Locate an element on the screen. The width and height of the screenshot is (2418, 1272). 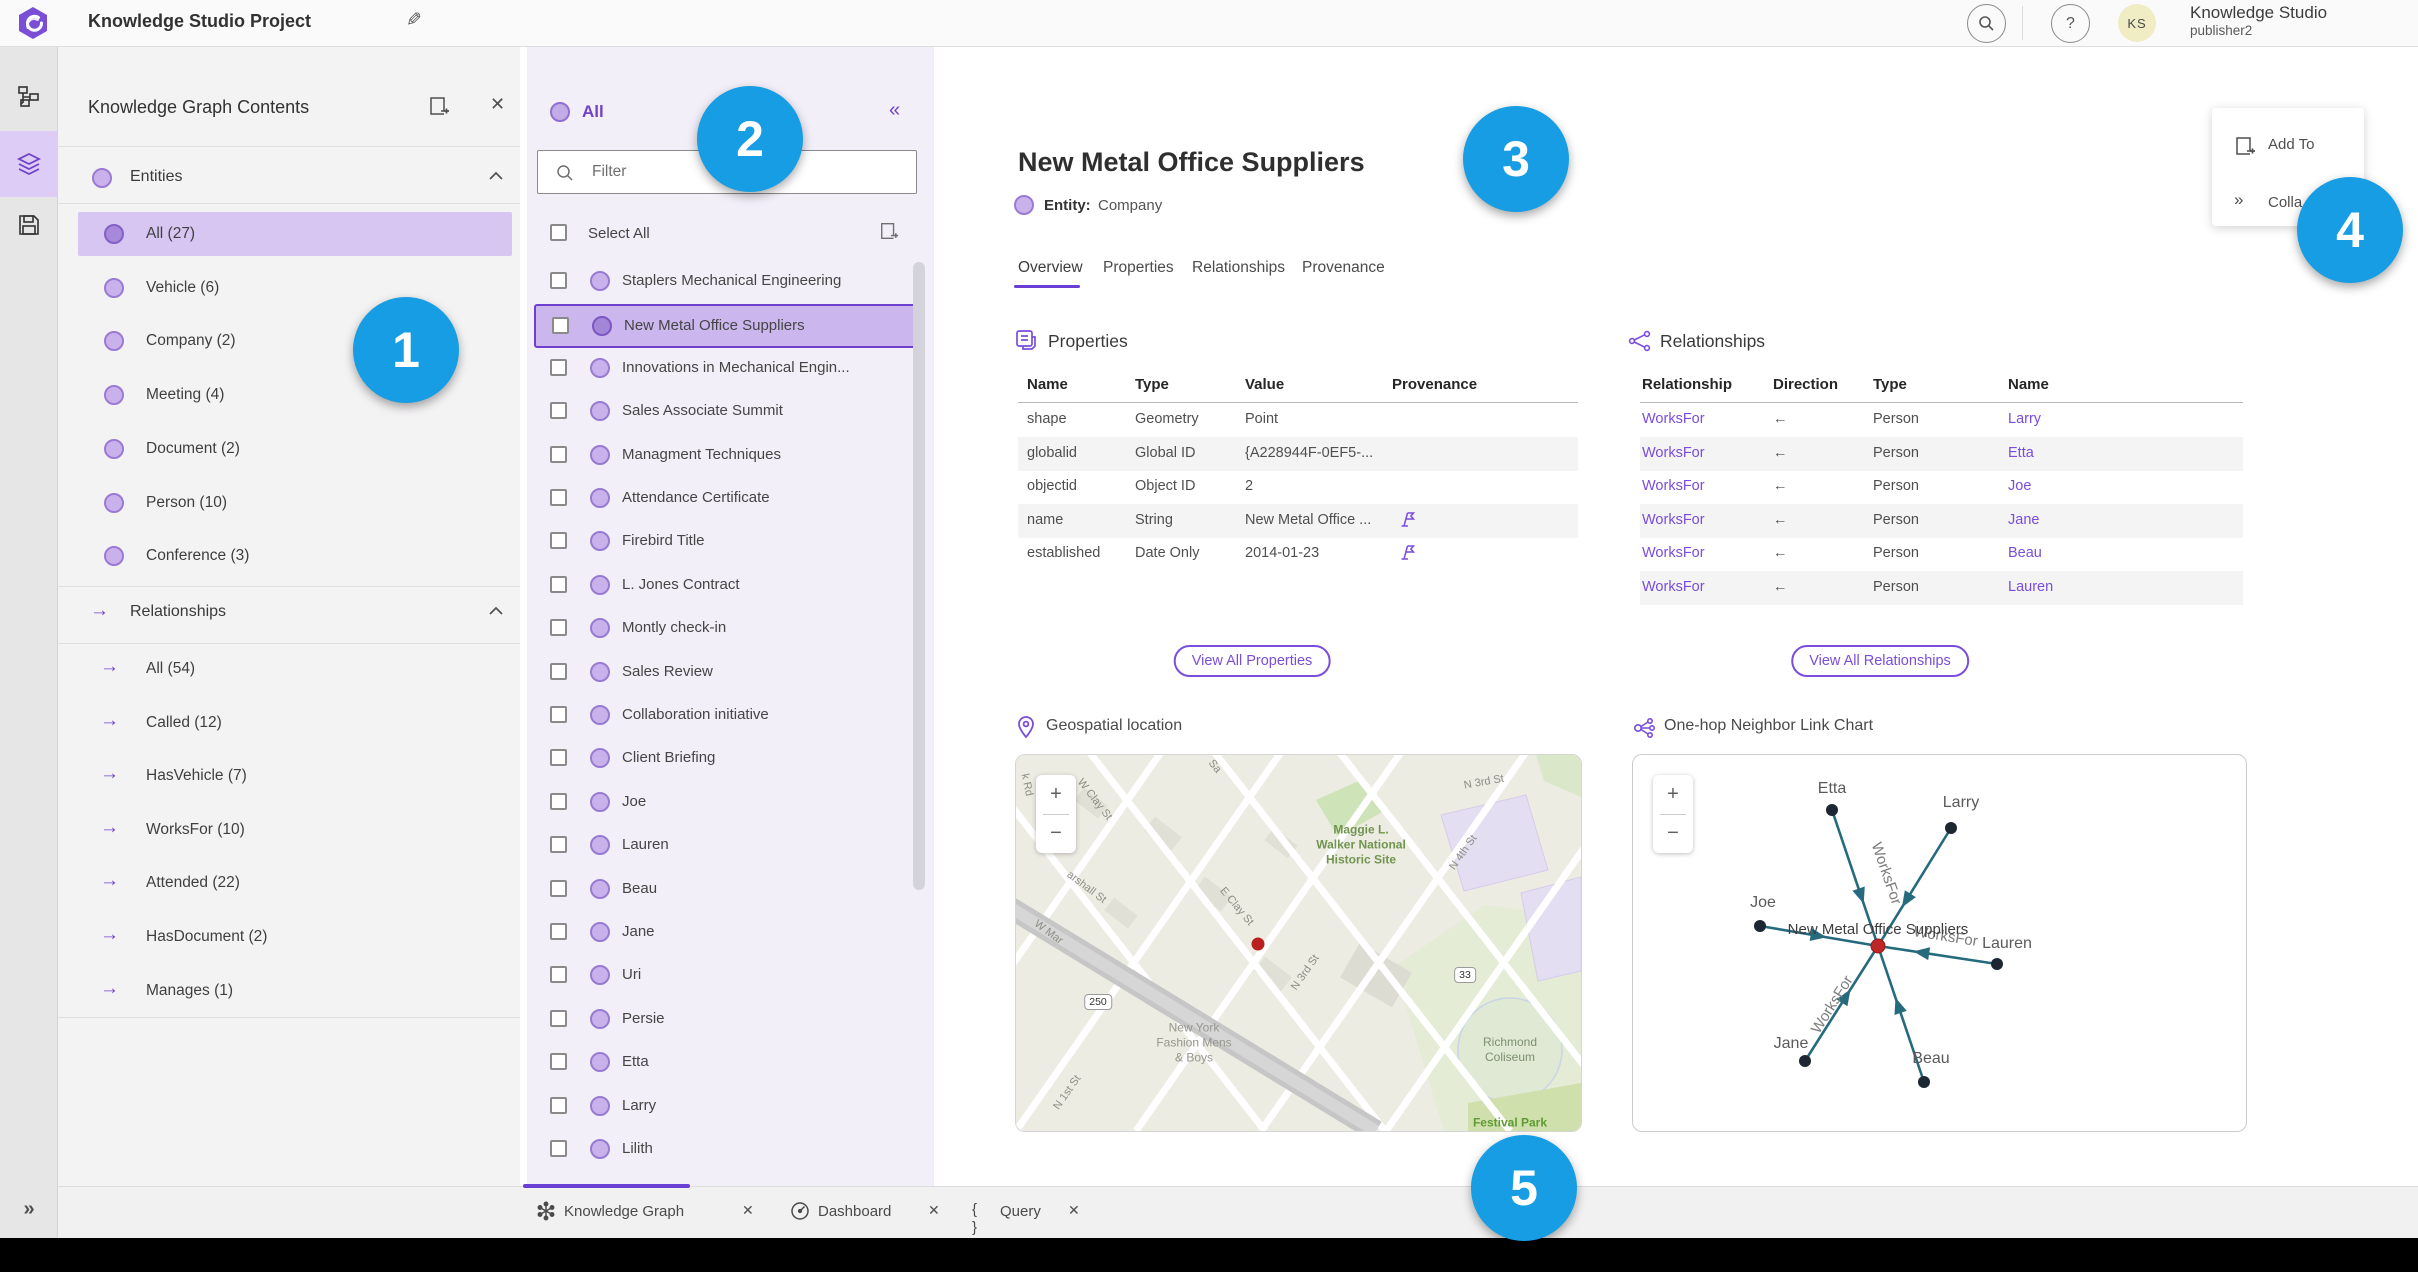
name-link: Etta is located at coordinates (2021, 453).